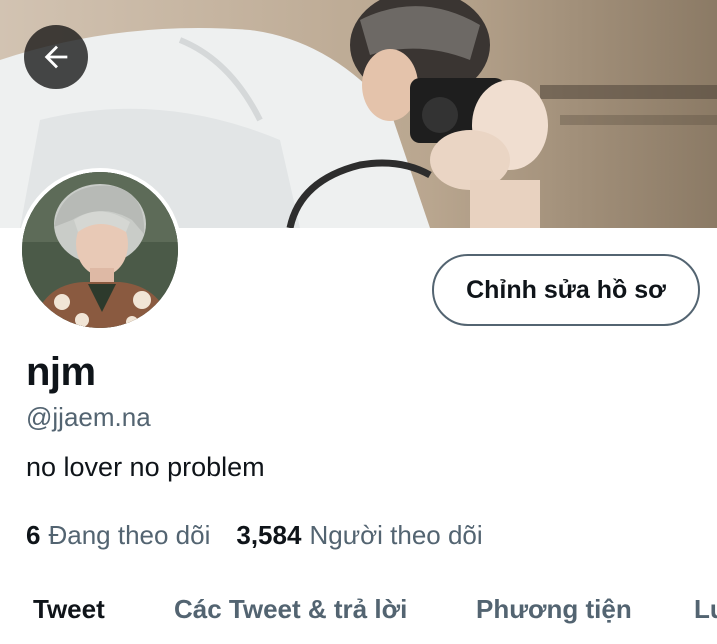 This screenshot has width=717, height=644. I want to click on edit-profile-button: Chỉnh sửa hồ sơ, so click(566, 290).